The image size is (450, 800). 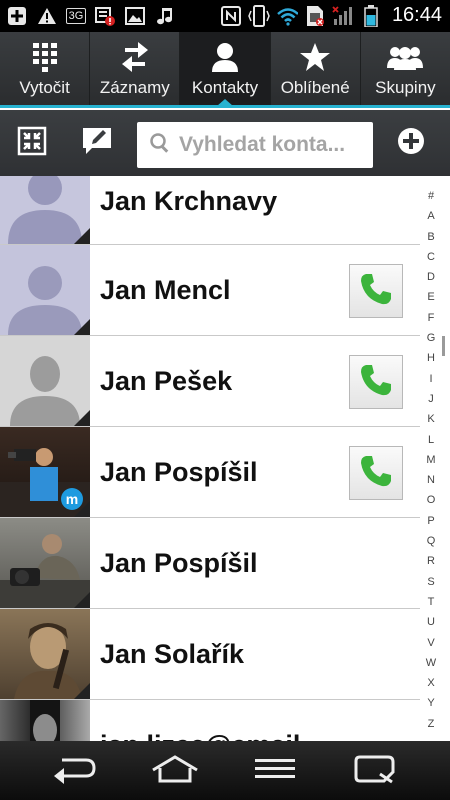 What do you see at coordinates (315, 87) in the screenshot?
I see `tab-label: Oblíbené` at bounding box center [315, 87].